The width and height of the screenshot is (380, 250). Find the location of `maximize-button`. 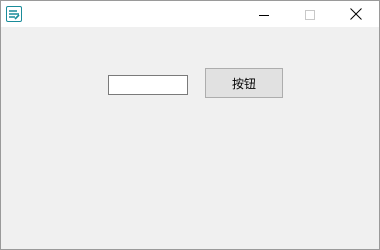

maximize-button is located at coordinates (310, 14).